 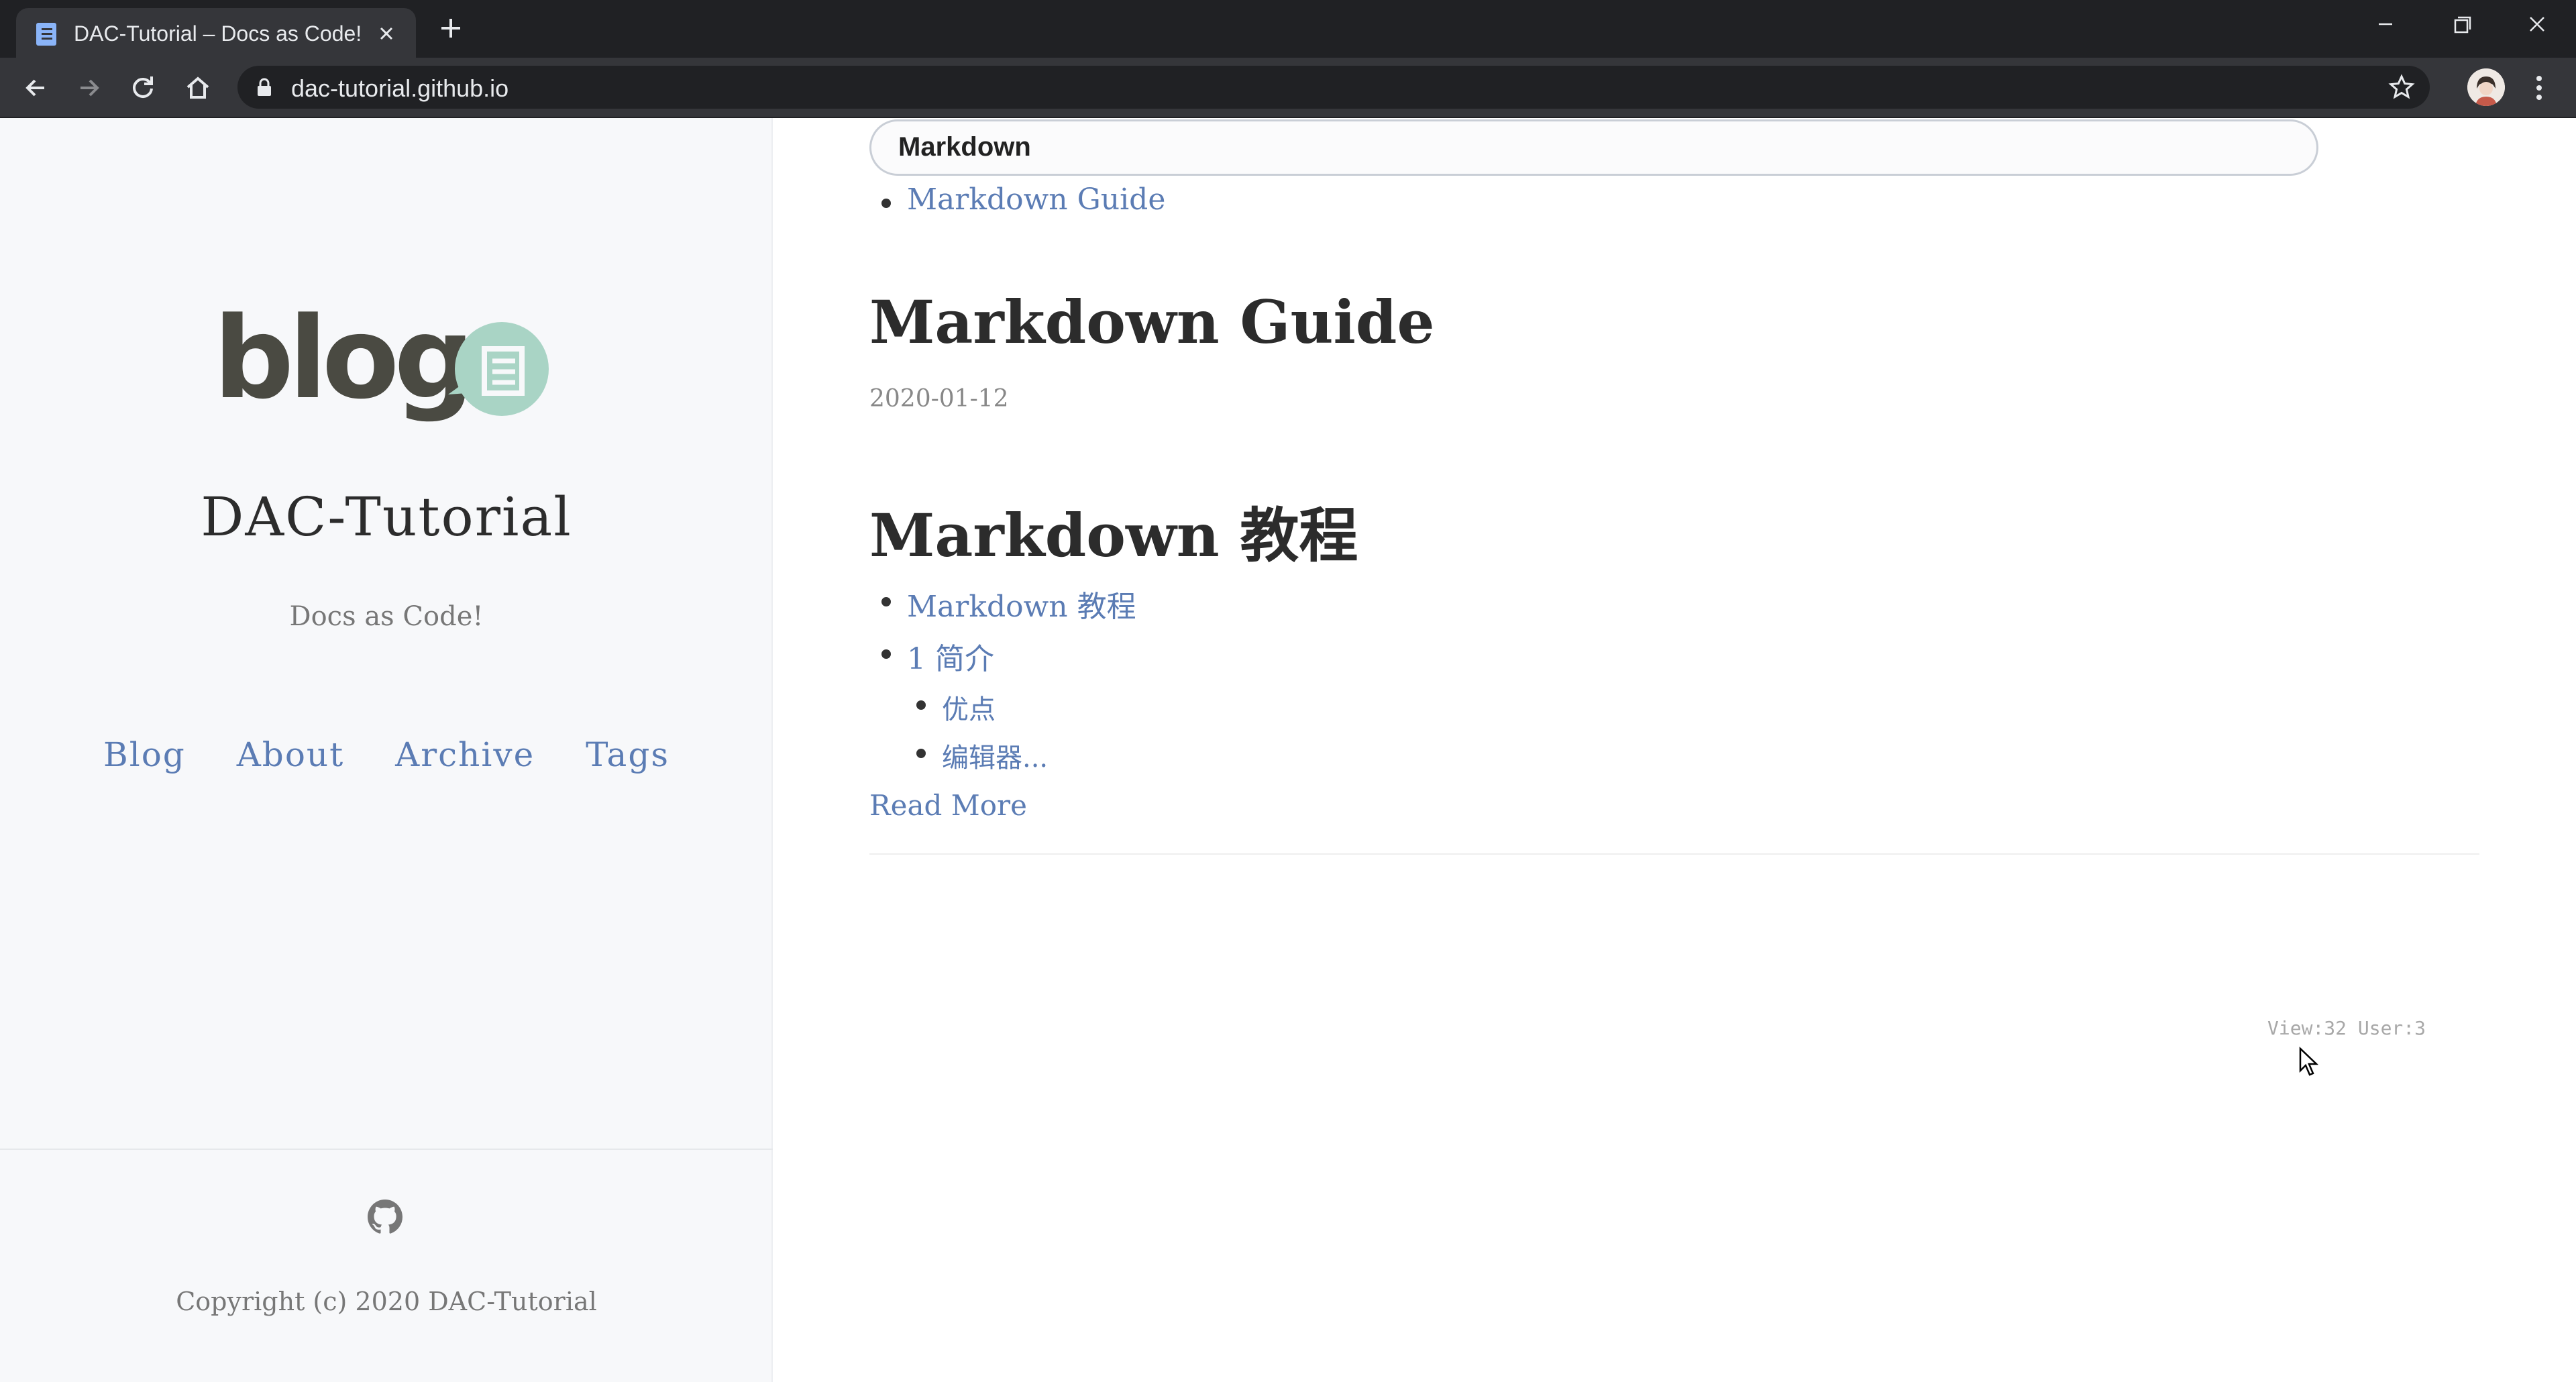 What do you see at coordinates (89, 87) in the screenshot?
I see `forward-icon` at bounding box center [89, 87].